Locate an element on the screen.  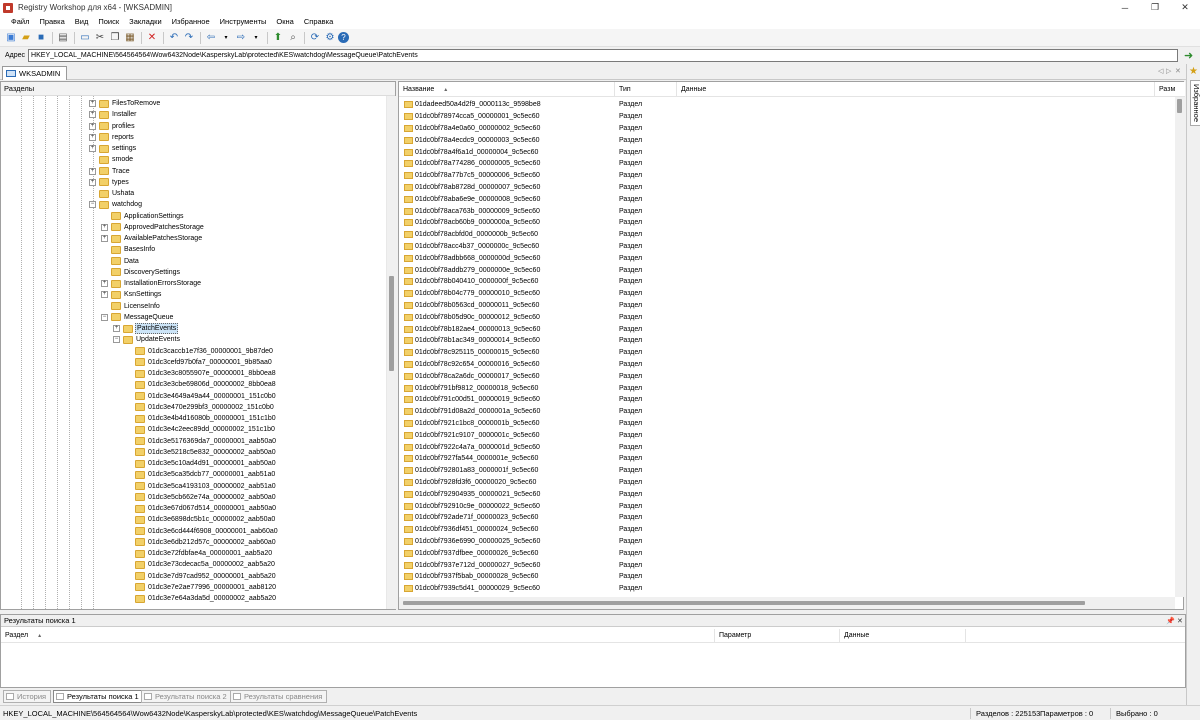
tree-item: 01dc3e5cb662e74a_00000002_aab50a0 is located at coordinates (193, 497).